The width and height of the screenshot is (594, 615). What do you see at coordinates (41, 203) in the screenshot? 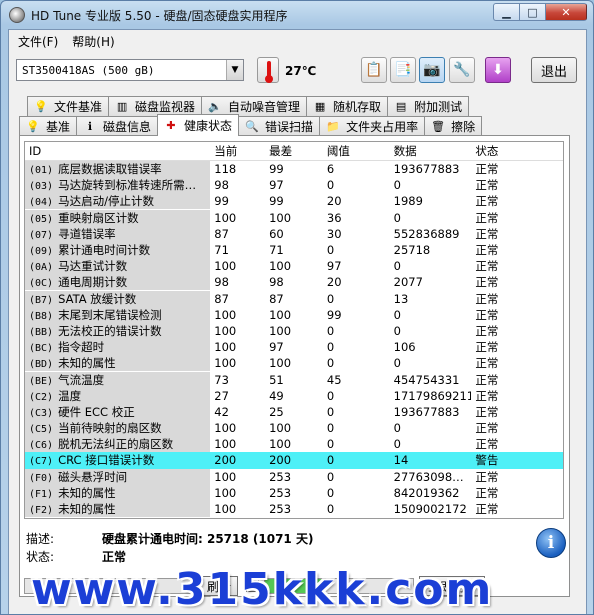
I see `attribute-id: (04)` at bounding box center [41, 203].